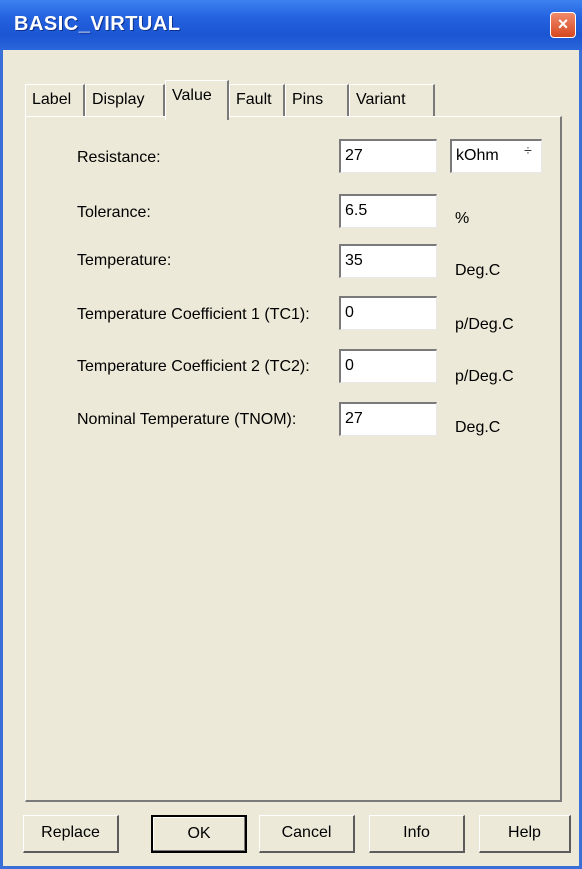  What do you see at coordinates (477, 155) in the screenshot?
I see `resistance-unit-value: kOhm` at bounding box center [477, 155].